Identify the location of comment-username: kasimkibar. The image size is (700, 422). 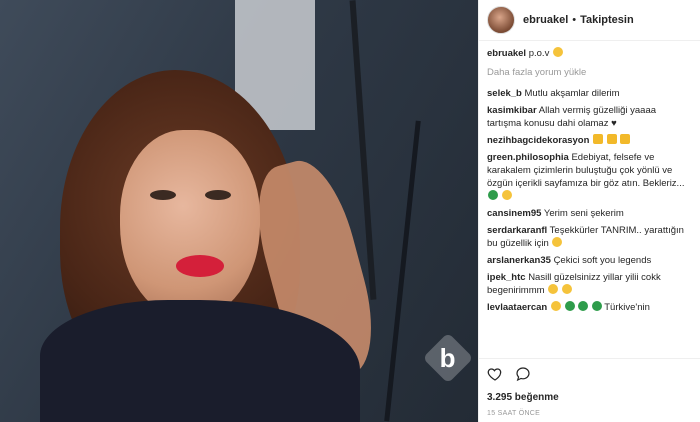
(512, 110).